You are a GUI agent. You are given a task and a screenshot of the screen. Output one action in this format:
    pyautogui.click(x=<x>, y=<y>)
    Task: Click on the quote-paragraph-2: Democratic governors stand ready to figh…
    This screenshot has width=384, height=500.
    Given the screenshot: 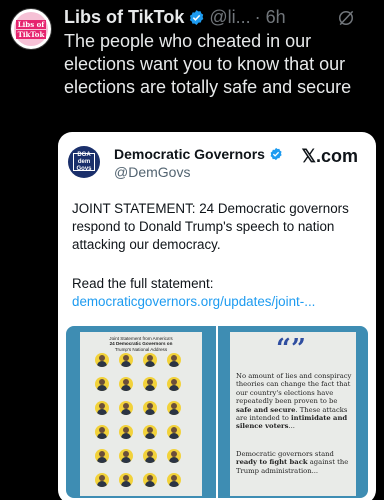 What is the action you would take?
    pyautogui.click(x=294, y=462)
    